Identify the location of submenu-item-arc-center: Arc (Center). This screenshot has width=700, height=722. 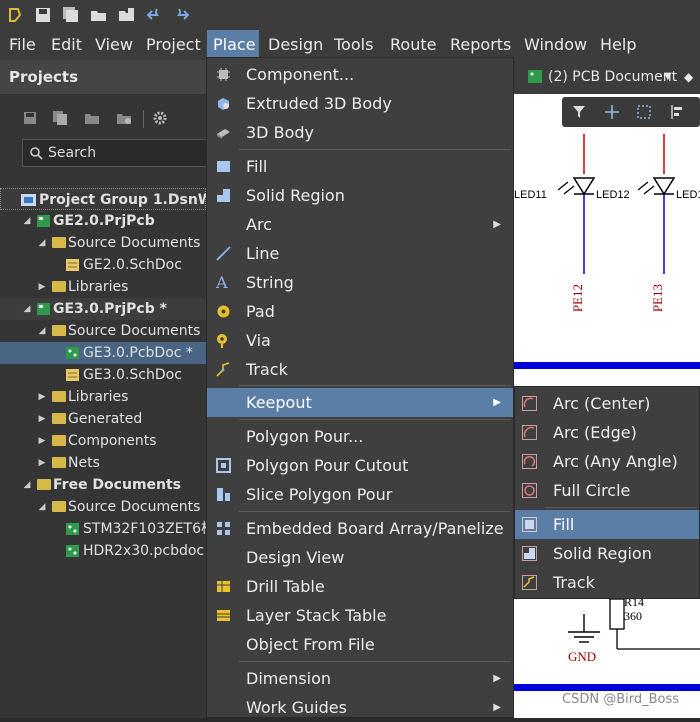
(607, 403).